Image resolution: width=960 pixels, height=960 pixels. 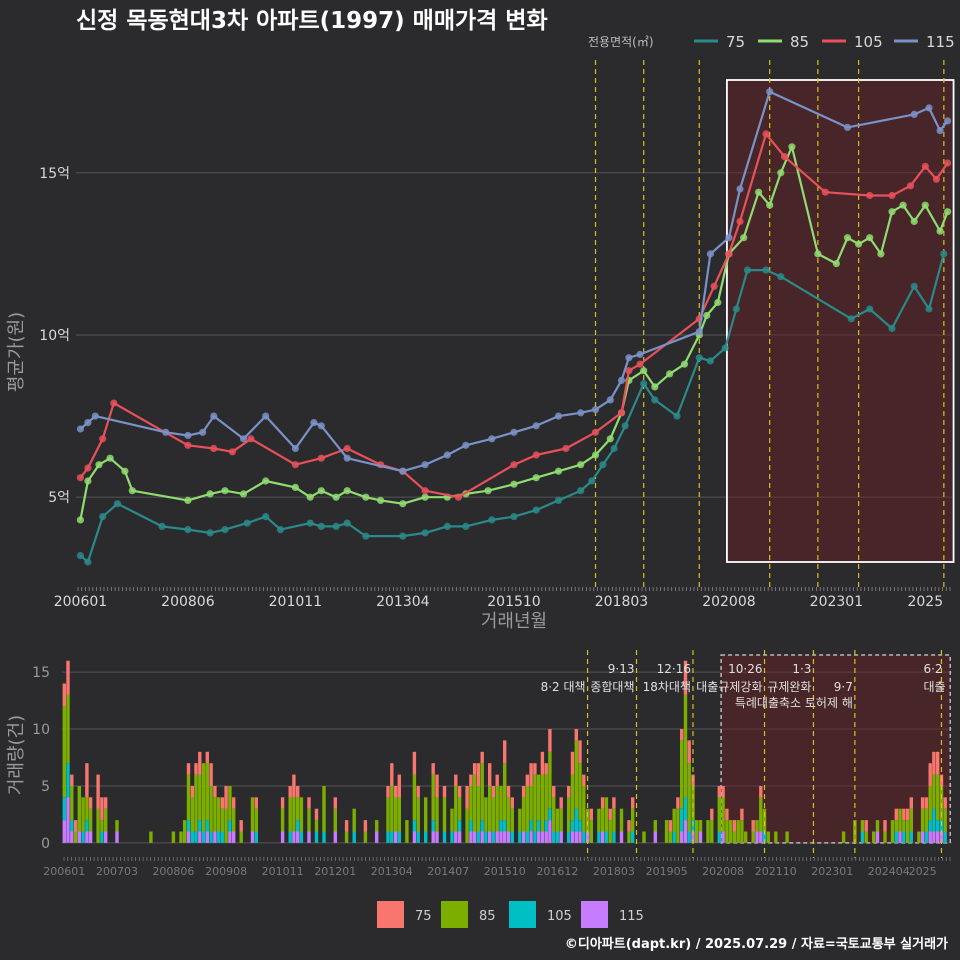 I want to click on y-tick-label: 10억, so click(x=54, y=336).